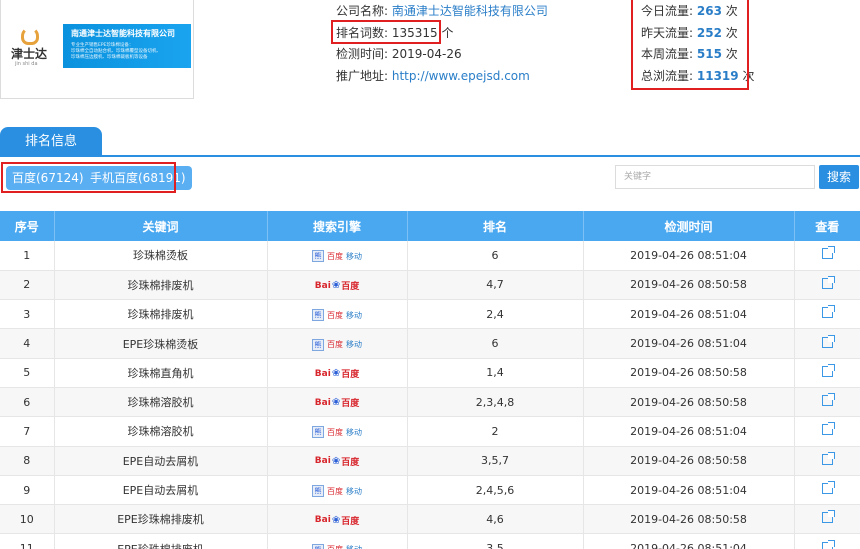  What do you see at coordinates (495, 490) in the screenshot?
I see `cell-rank: 2,4,5,6` at bounding box center [495, 490].